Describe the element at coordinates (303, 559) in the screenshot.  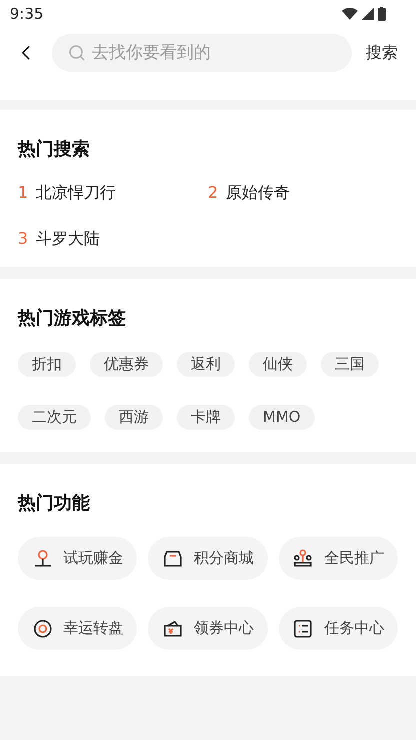
I see `people-icon` at that location.